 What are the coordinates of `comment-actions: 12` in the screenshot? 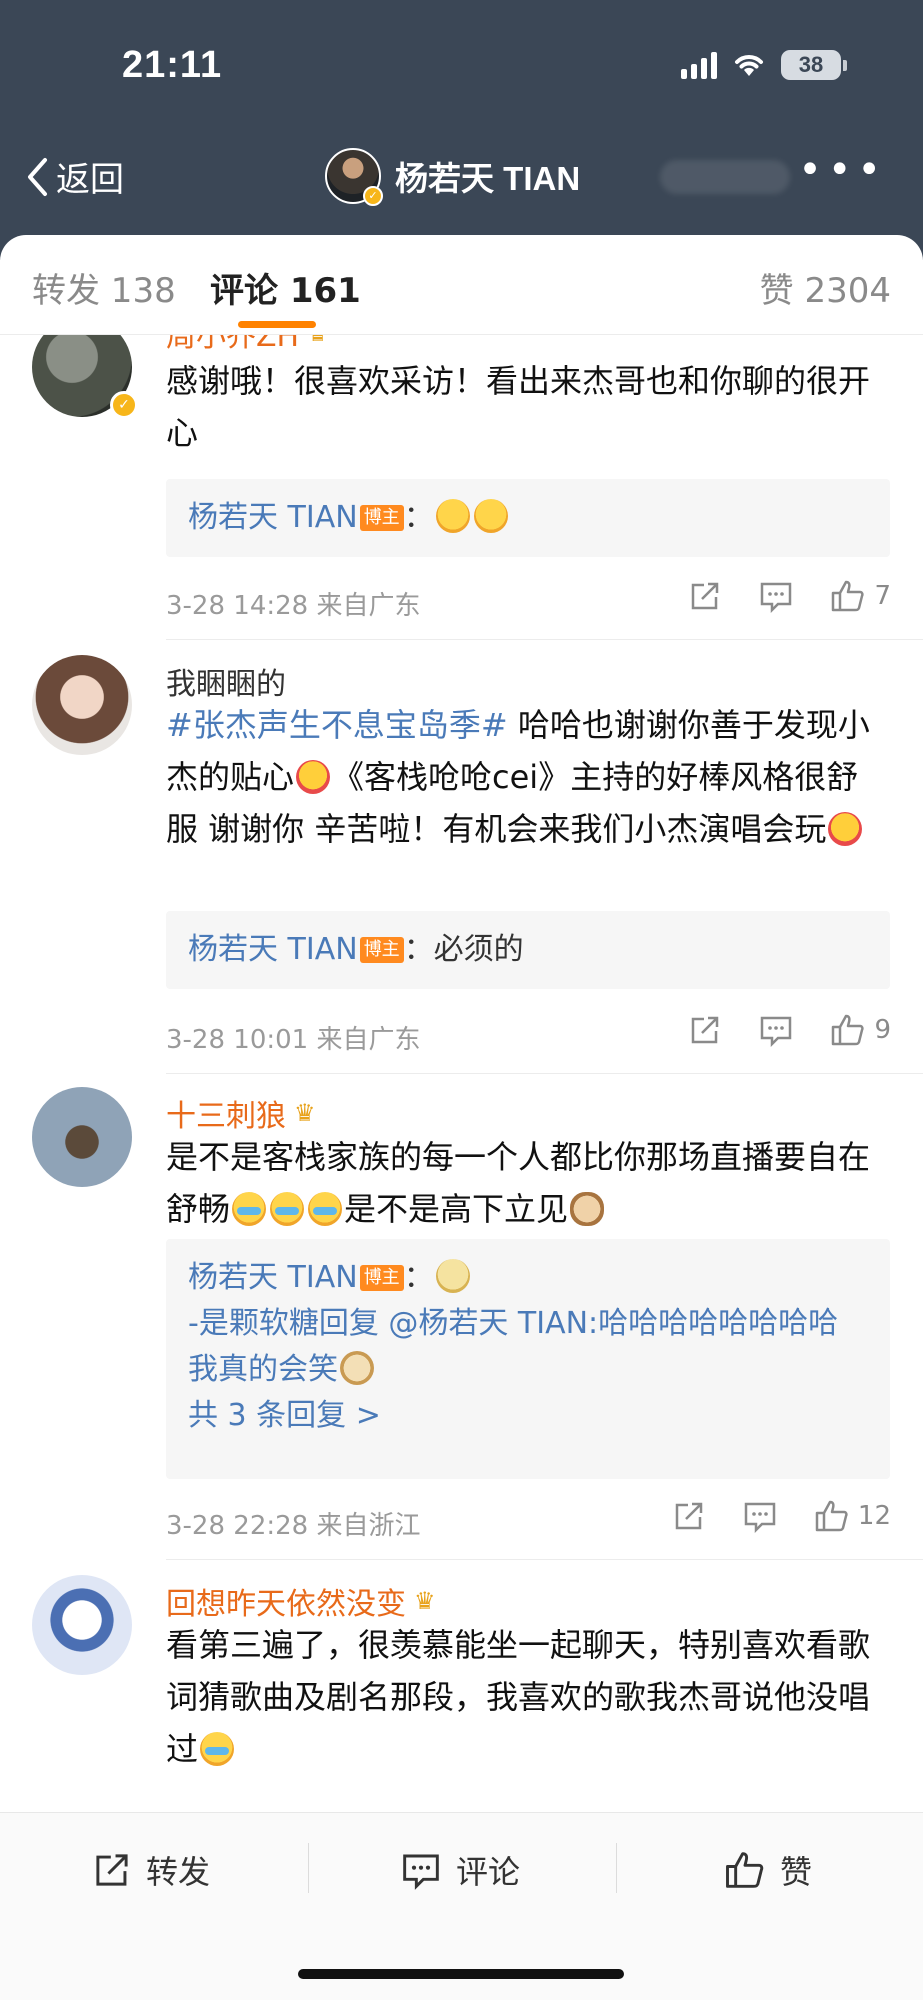 It's located at (781, 1516).